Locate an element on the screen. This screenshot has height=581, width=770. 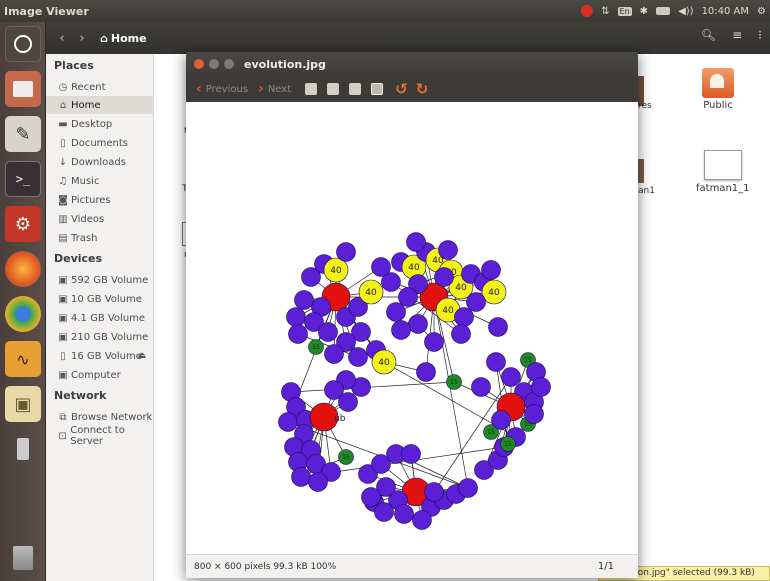
files-icon is located at coordinates (23, 89).